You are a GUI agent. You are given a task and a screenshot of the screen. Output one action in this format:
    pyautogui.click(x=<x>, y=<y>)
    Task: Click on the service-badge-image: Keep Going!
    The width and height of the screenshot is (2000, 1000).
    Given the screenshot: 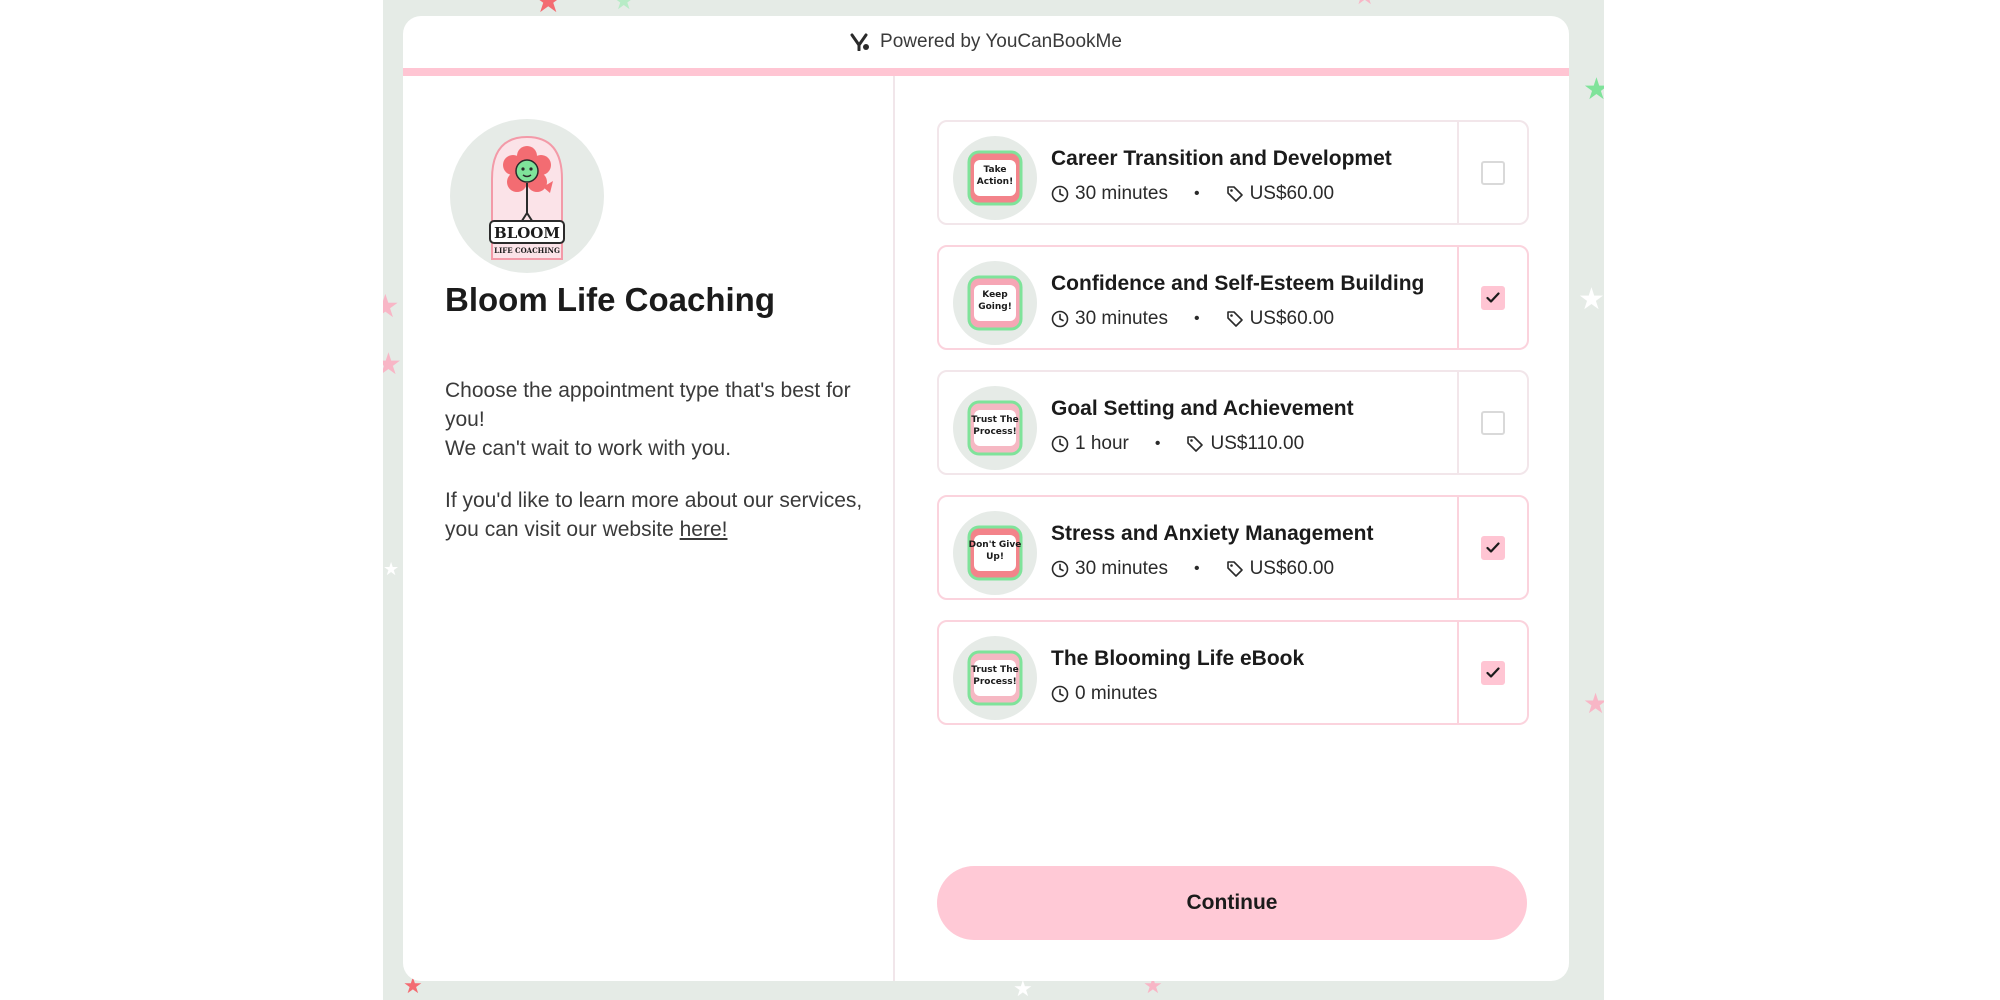 What is the action you would take?
    pyautogui.click(x=995, y=303)
    